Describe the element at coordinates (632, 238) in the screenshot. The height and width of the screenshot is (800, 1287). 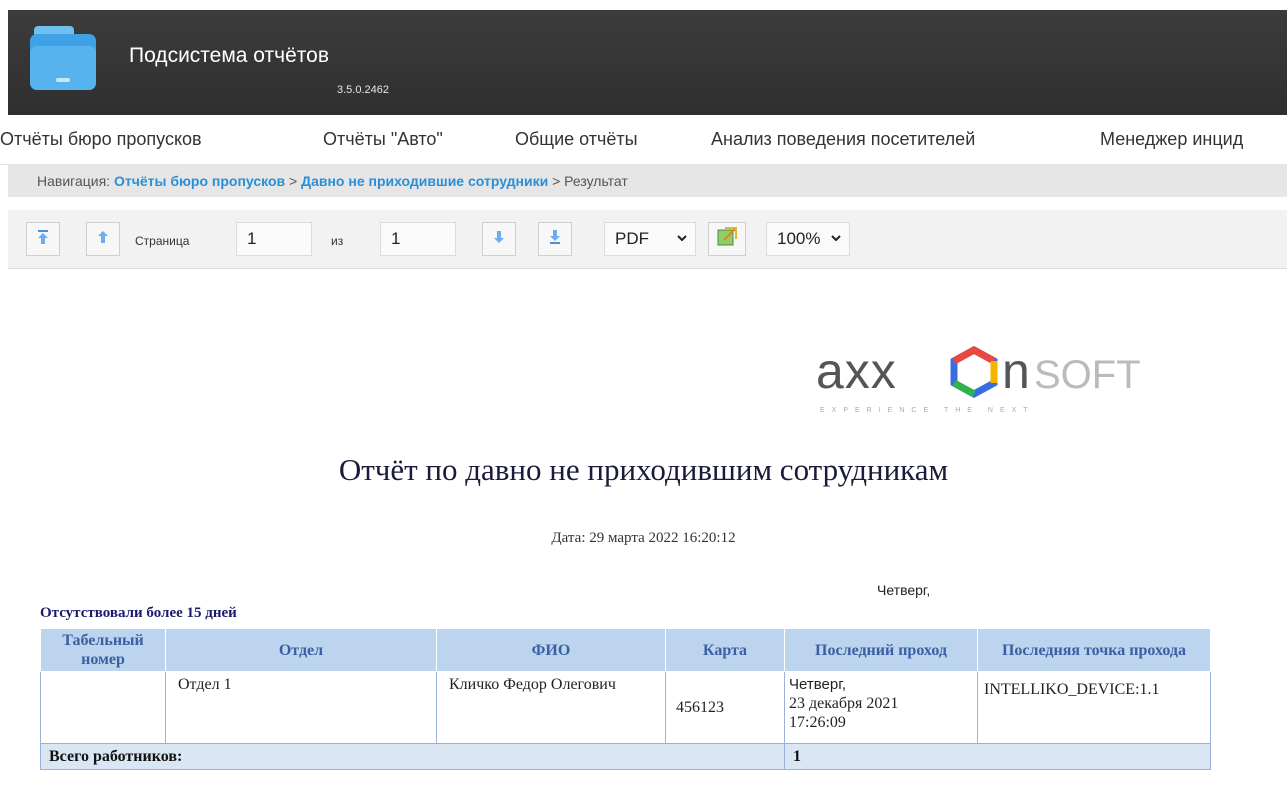
I see `export-format-value: PDF` at that location.